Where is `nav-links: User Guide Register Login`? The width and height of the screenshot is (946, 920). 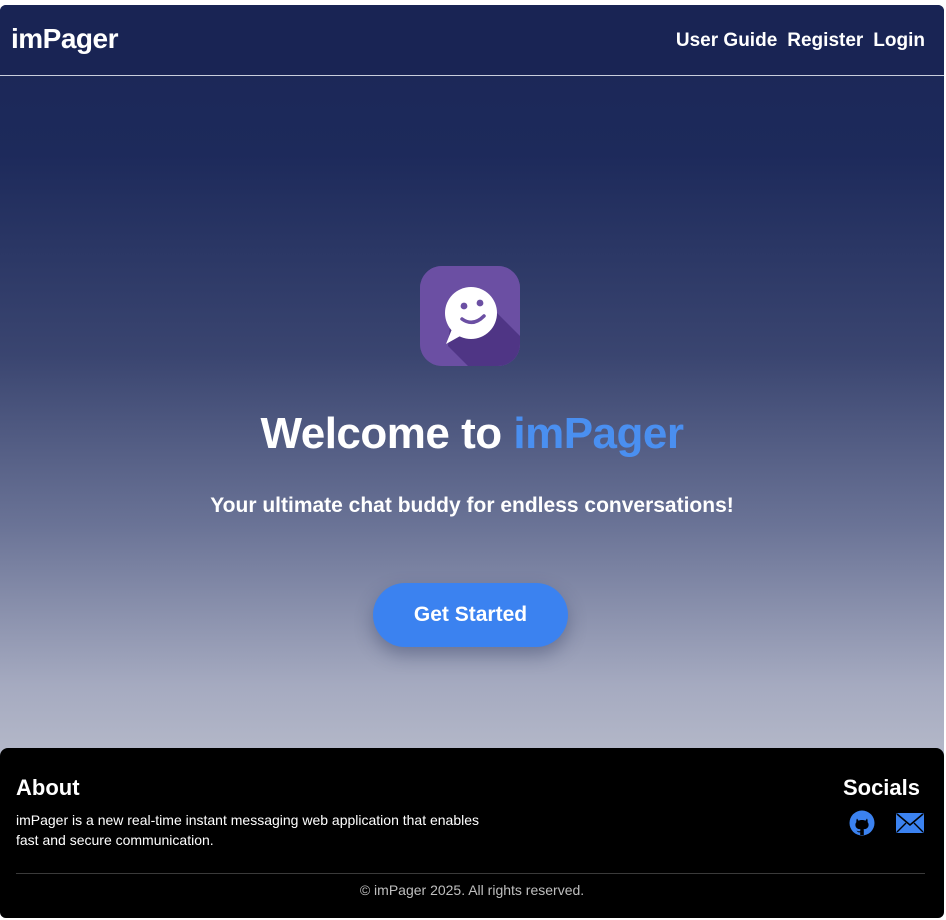 nav-links: User Guide Register Login is located at coordinates (800, 41).